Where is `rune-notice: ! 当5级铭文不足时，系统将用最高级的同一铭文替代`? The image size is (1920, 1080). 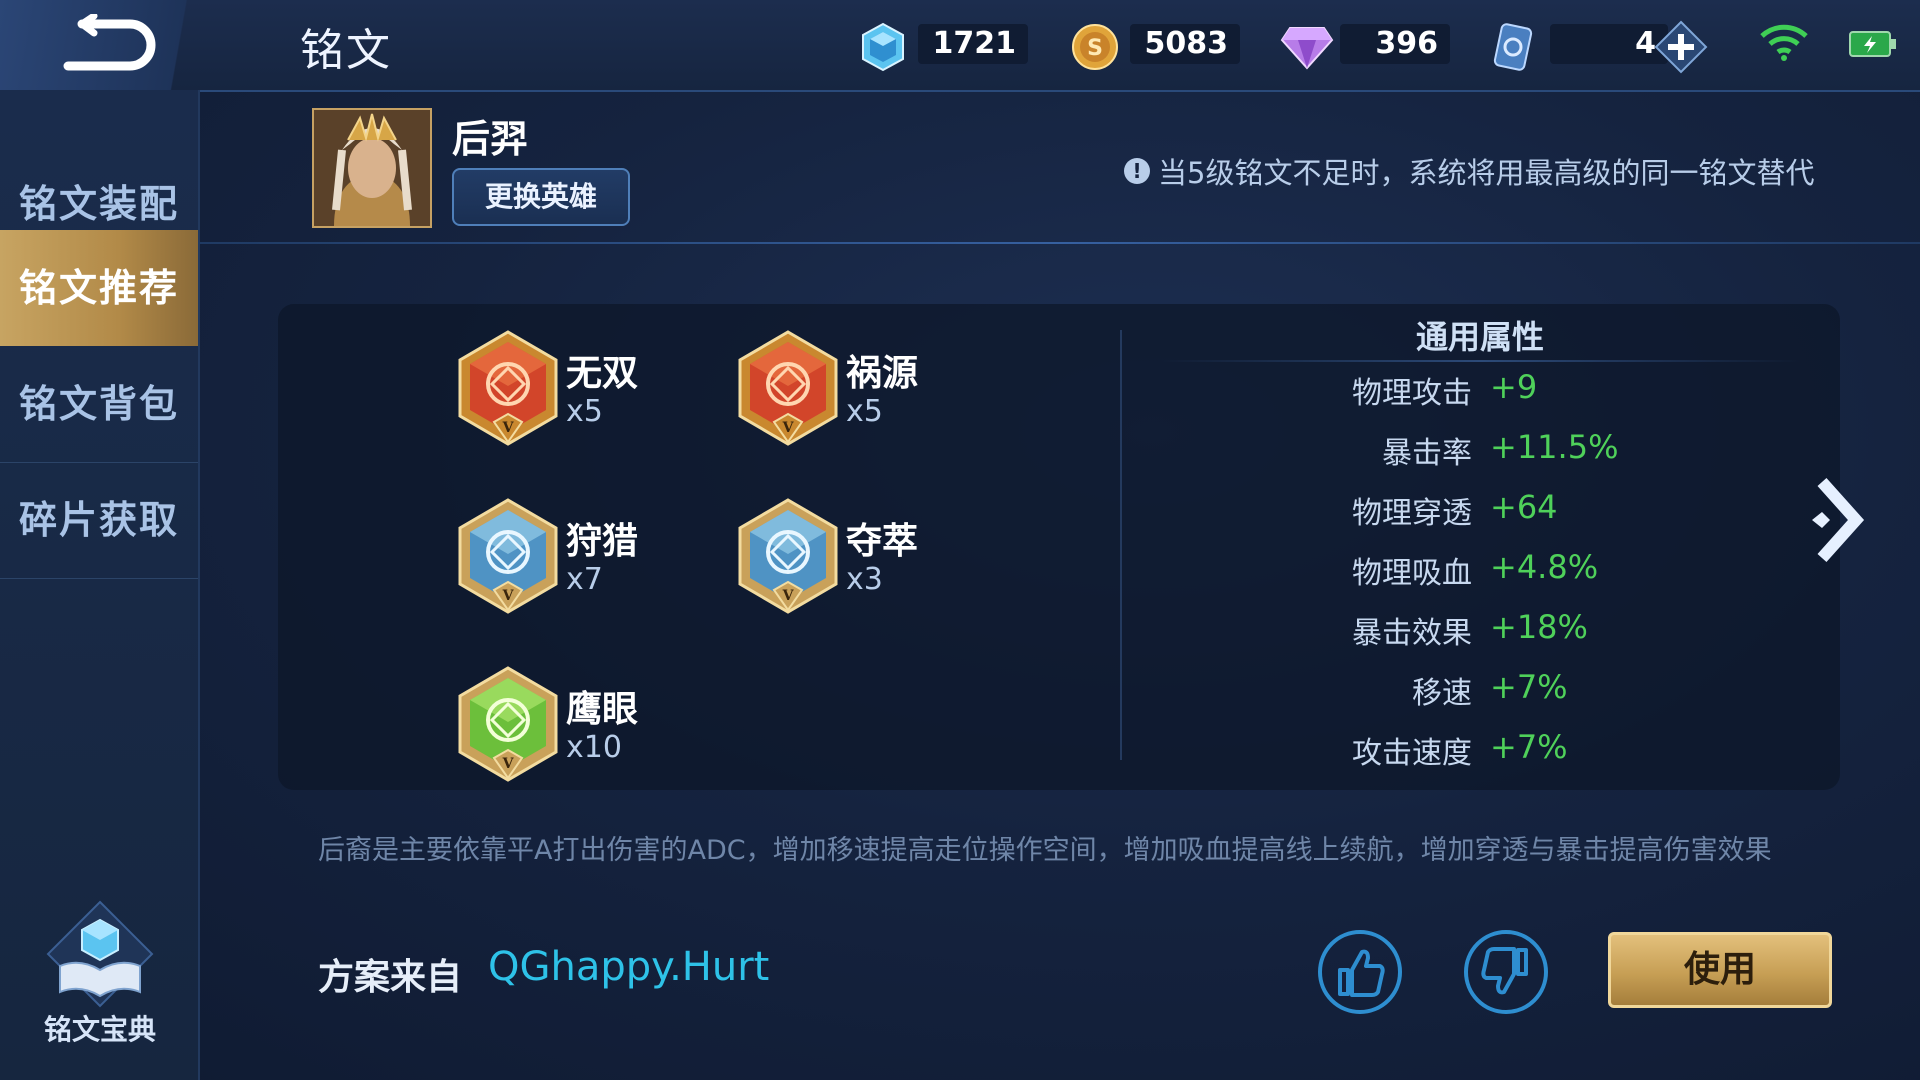 rune-notice: ! 当5级铭文不足时，系统将用最高级的同一铭文替代 is located at coordinates (1469, 171).